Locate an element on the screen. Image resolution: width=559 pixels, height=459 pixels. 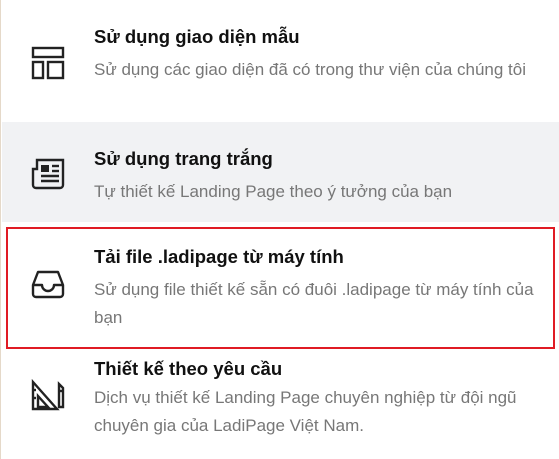
design-ruler-pencil-icon is located at coordinates (48, 396).